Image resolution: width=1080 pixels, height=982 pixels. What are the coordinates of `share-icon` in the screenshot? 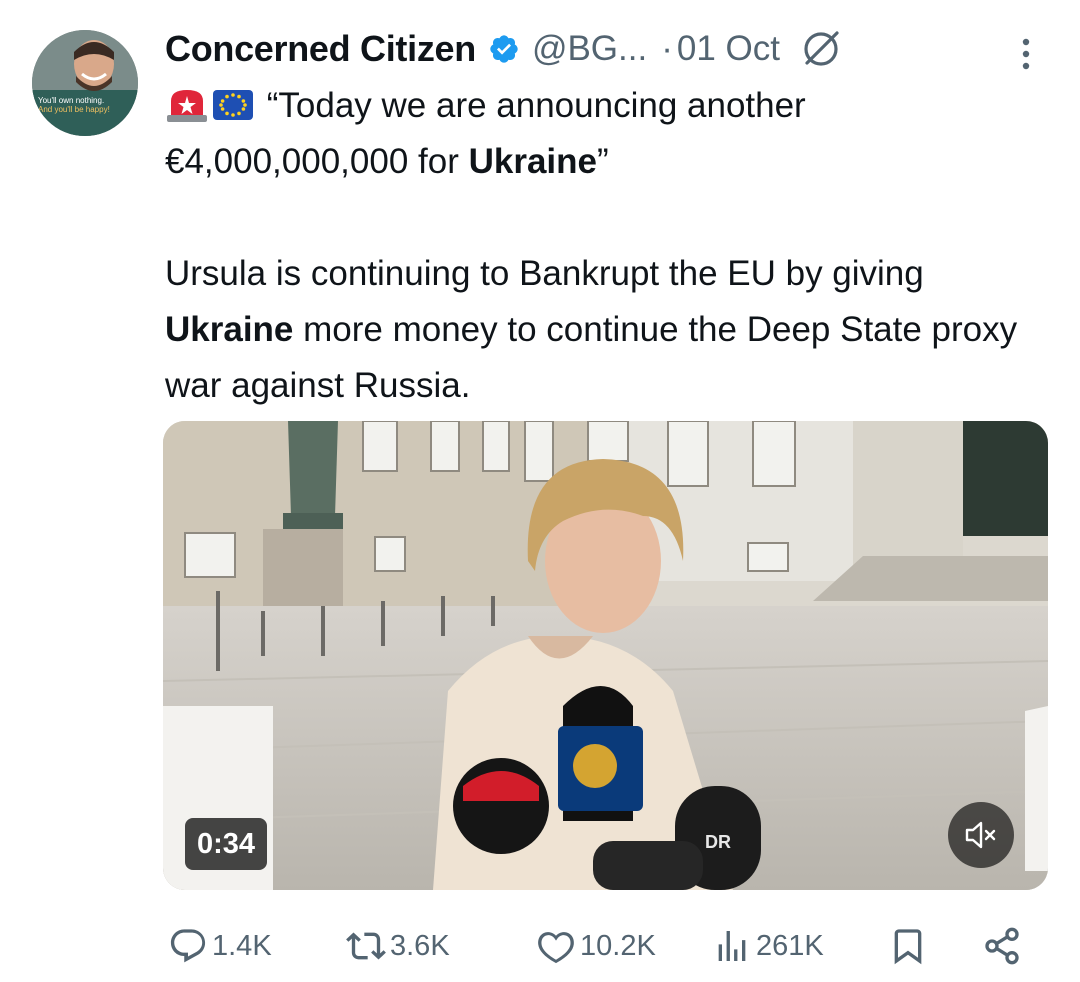 It's located at (1002, 946).